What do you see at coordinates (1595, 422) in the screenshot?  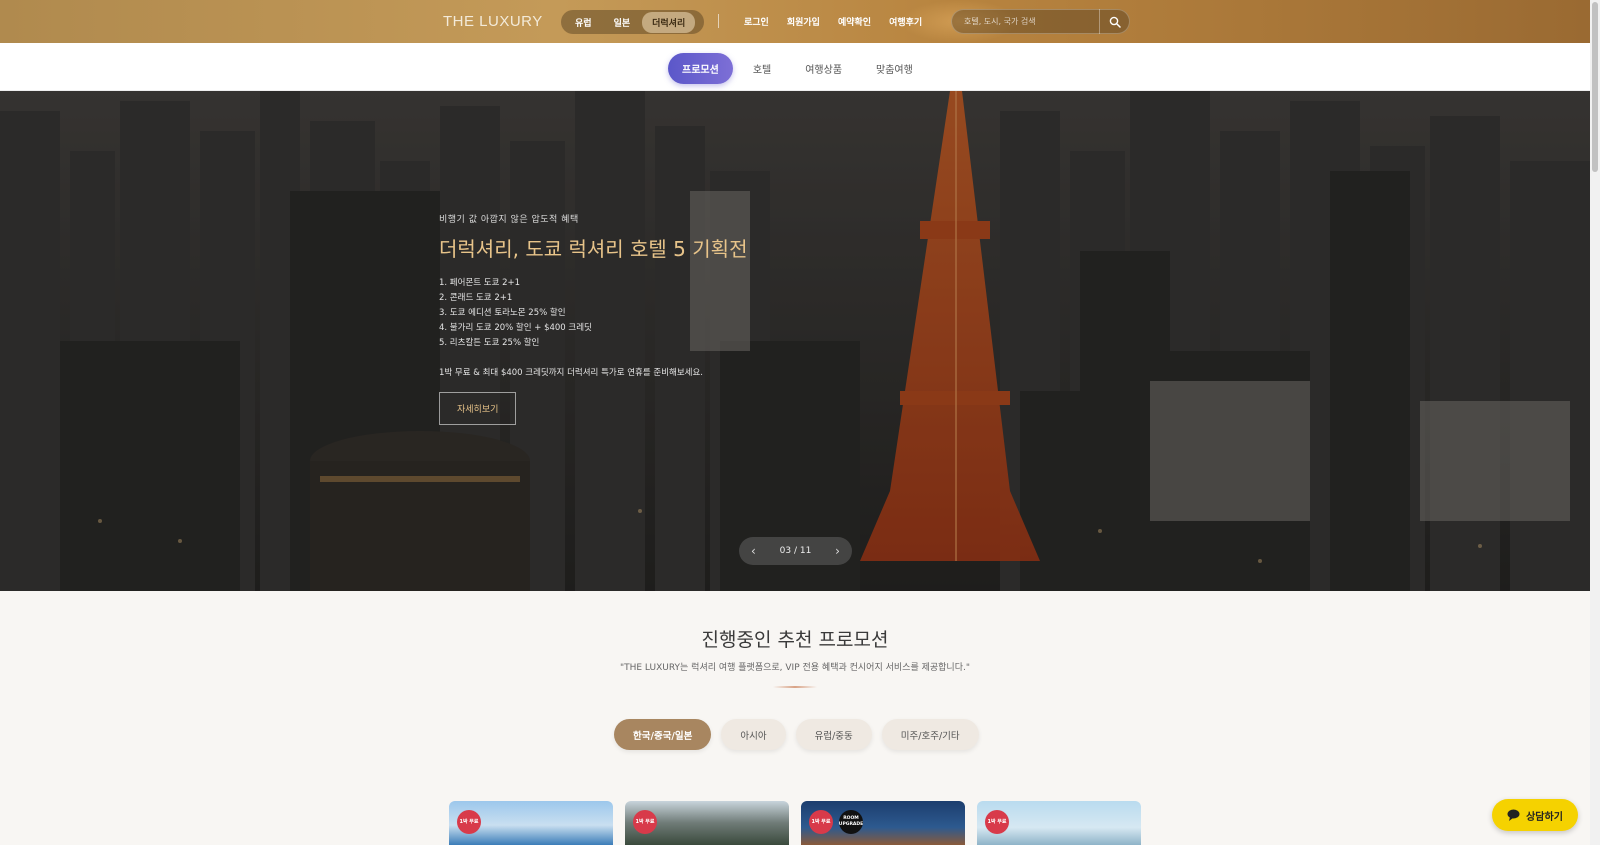 I see `page-scrollbar` at bounding box center [1595, 422].